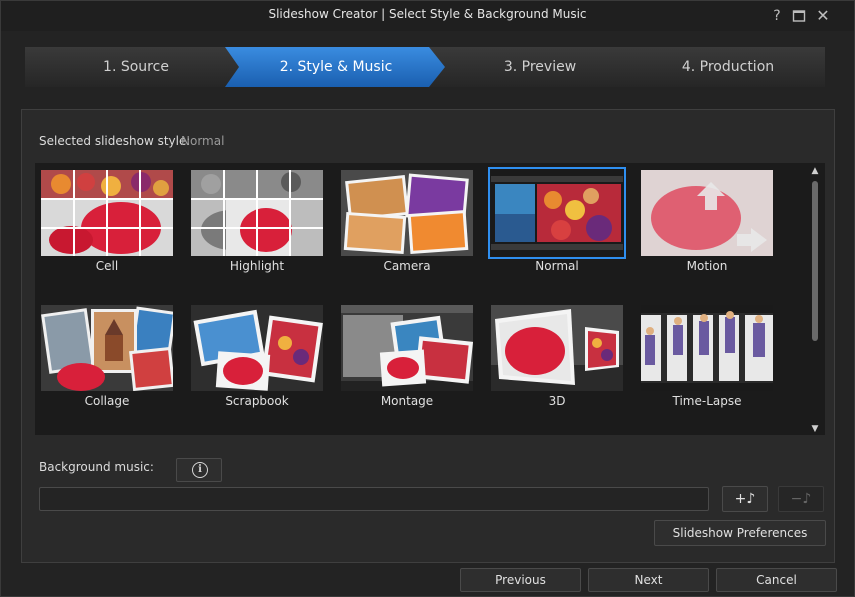 The height and width of the screenshot is (597, 855). Describe the element at coordinates (799, 16) in the screenshot. I see `maximize-icon` at that location.